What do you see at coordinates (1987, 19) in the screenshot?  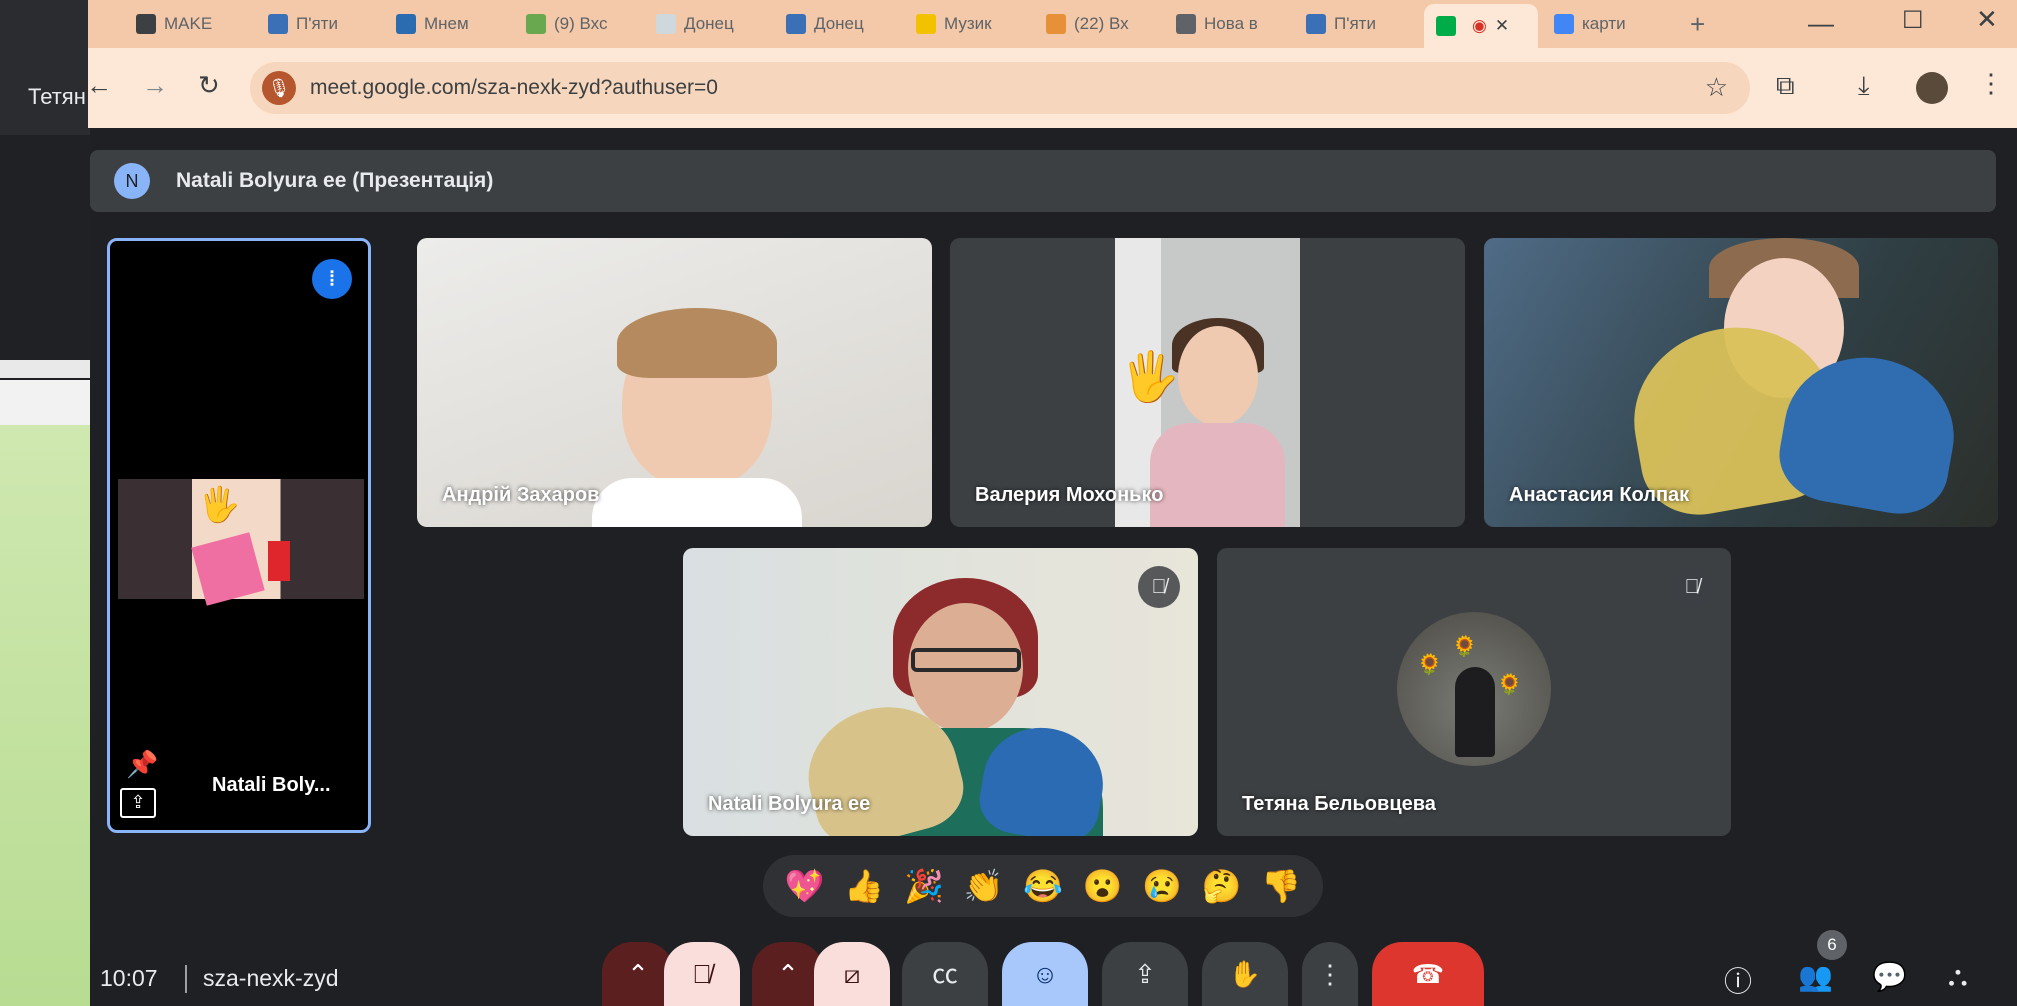 I see `close-window-icon: ✕` at bounding box center [1987, 19].